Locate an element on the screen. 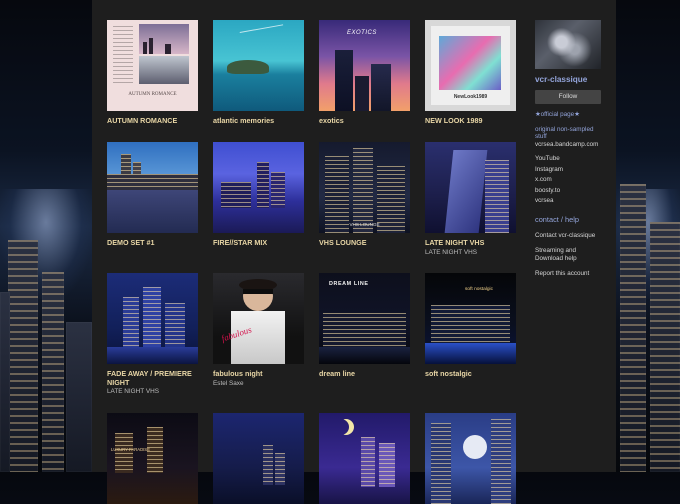 This screenshot has width=680, height=504. link-vcrsea: vcrsea is located at coordinates (570, 201).